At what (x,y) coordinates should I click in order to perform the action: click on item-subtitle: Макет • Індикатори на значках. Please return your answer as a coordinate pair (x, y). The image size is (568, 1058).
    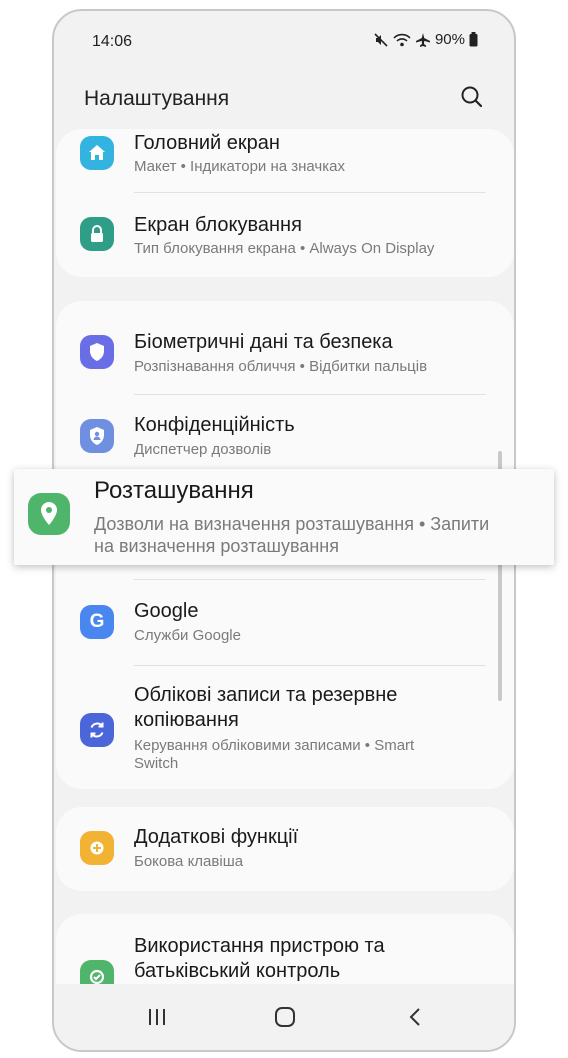
    Looking at the image, I should click on (239, 166).